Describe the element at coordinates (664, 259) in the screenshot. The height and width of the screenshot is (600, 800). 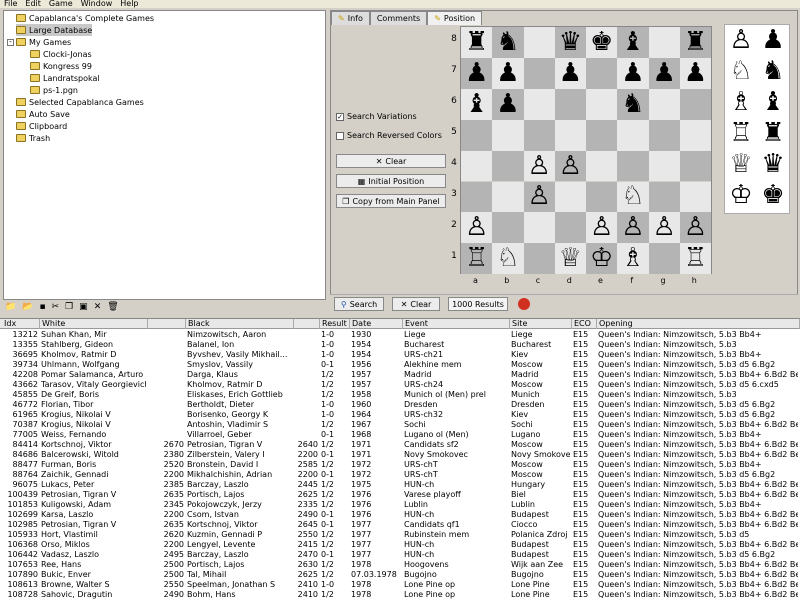
I see `square-g1` at that location.